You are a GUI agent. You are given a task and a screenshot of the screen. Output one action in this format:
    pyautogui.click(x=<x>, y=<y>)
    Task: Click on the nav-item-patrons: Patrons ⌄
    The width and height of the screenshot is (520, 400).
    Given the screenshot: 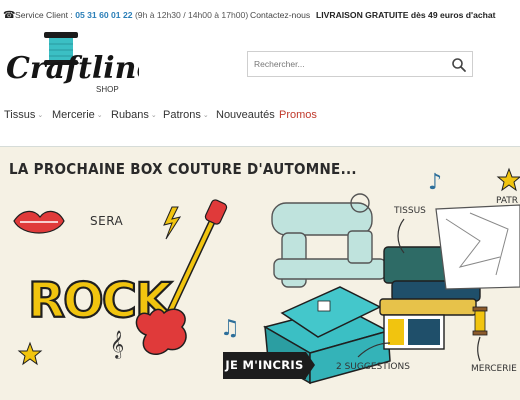 What is the action you would take?
    pyautogui.click(x=186, y=115)
    